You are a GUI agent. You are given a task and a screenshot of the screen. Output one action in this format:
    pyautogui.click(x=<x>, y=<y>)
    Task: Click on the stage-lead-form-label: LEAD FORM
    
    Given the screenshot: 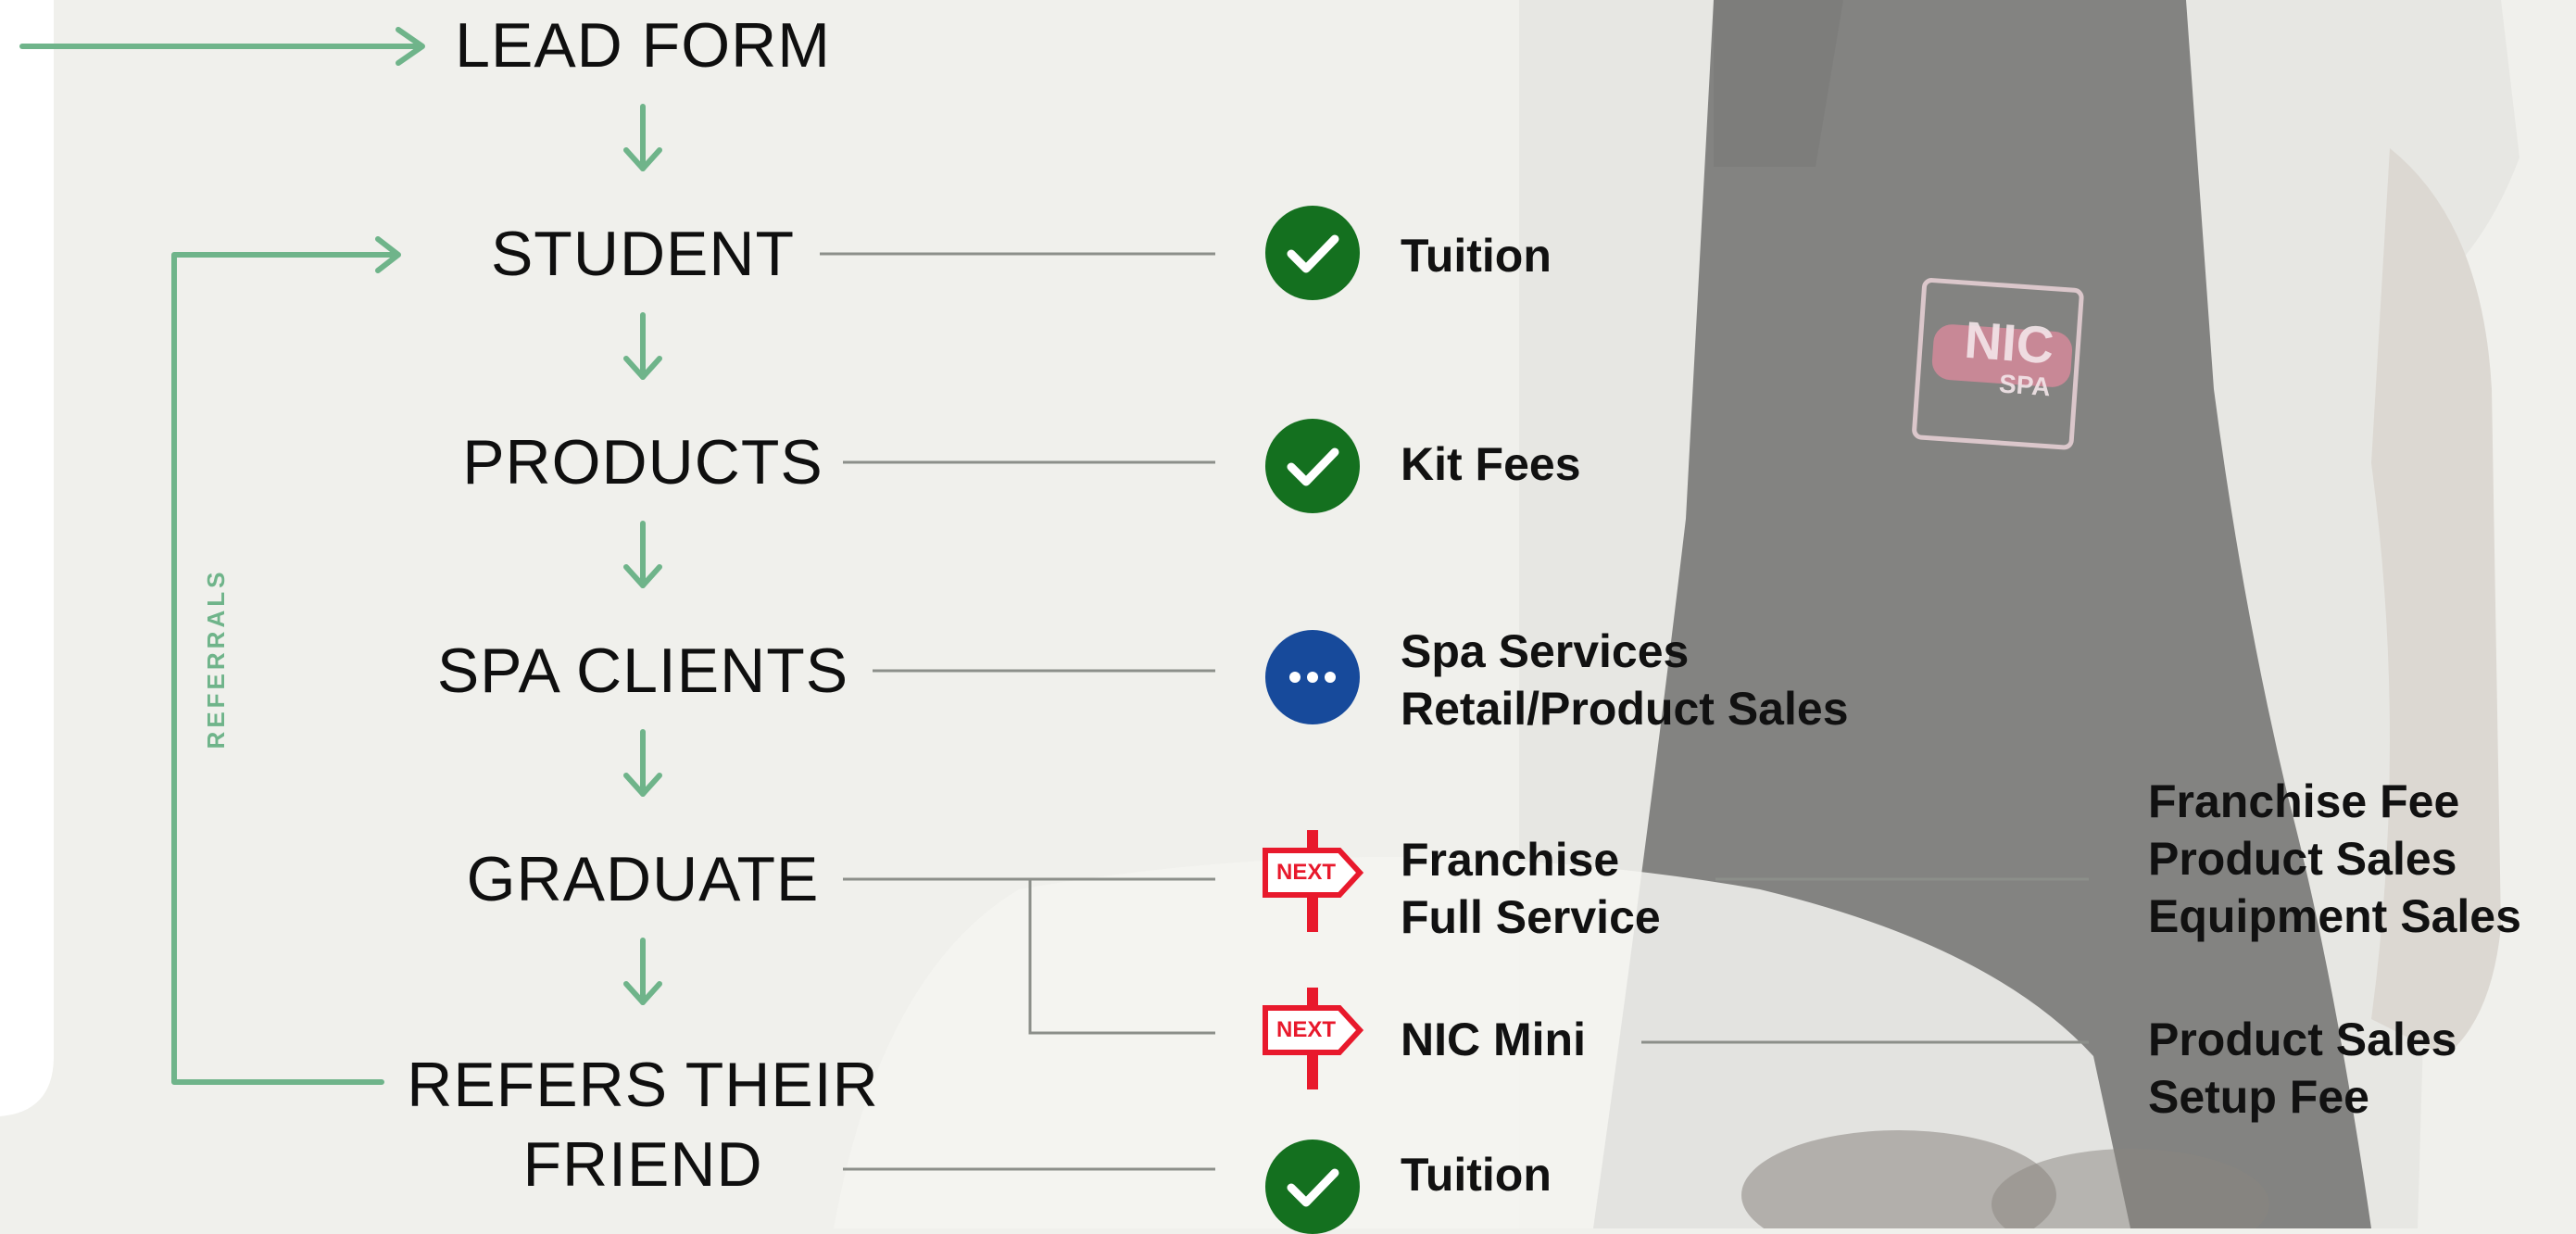 What is the action you would take?
    pyautogui.click(x=643, y=45)
    